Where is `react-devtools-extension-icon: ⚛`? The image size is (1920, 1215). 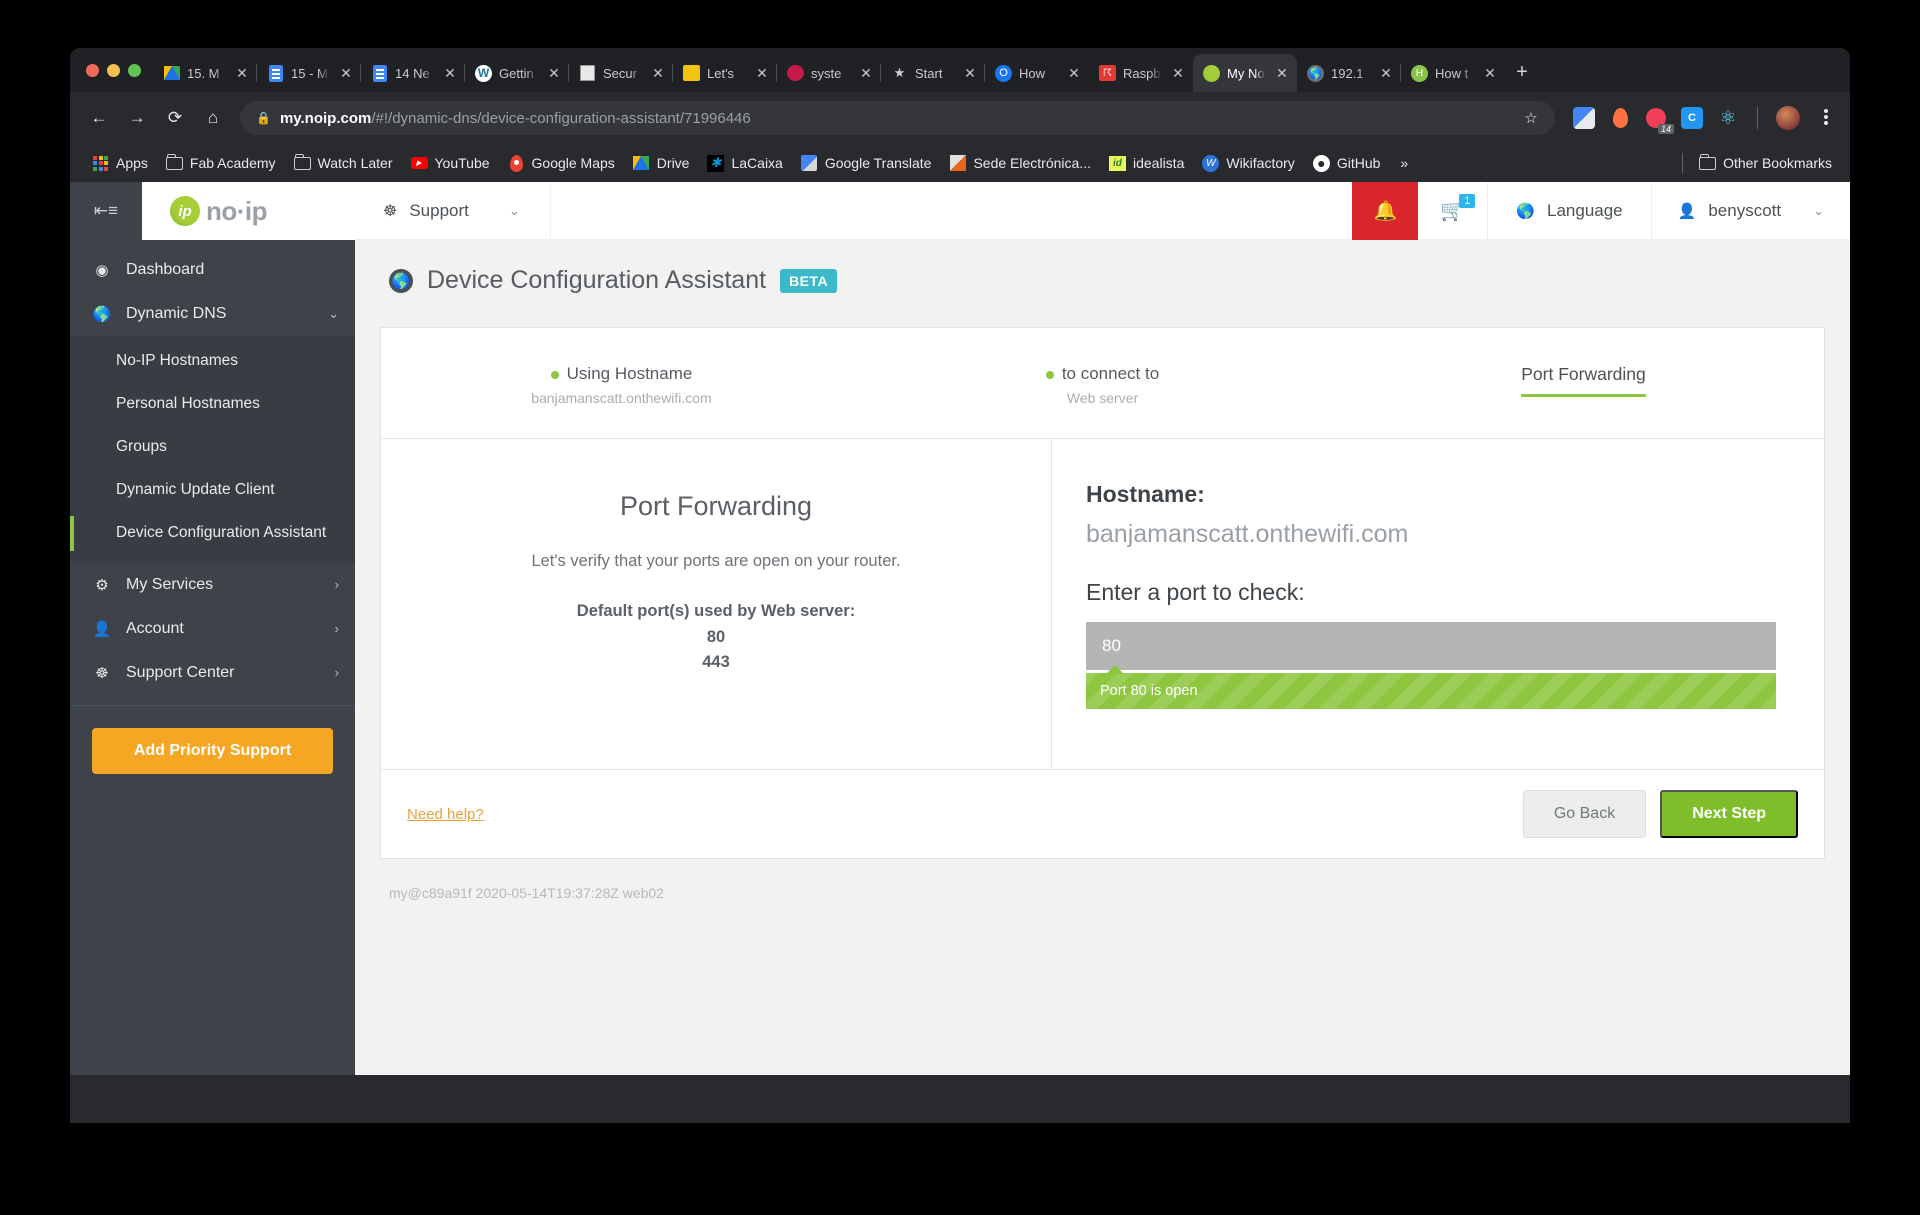
react-devtools-extension-icon: ⚛ is located at coordinates (1728, 118).